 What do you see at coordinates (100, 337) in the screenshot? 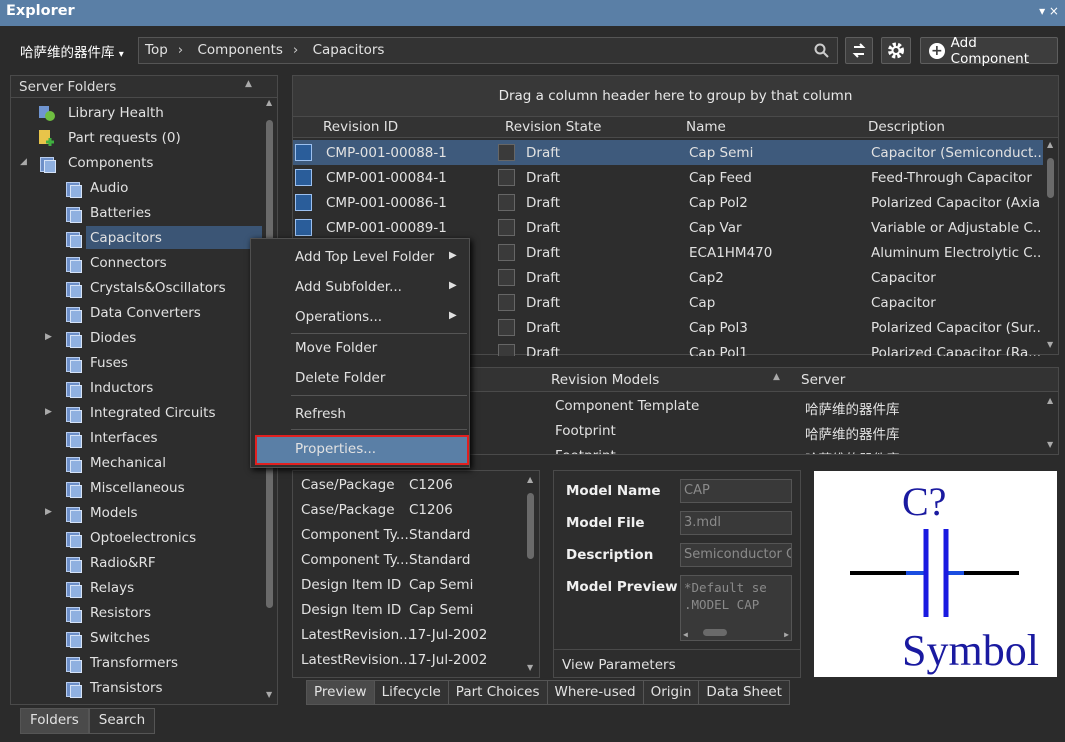
I see `tree-item-folder: Diodes` at bounding box center [100, 337].